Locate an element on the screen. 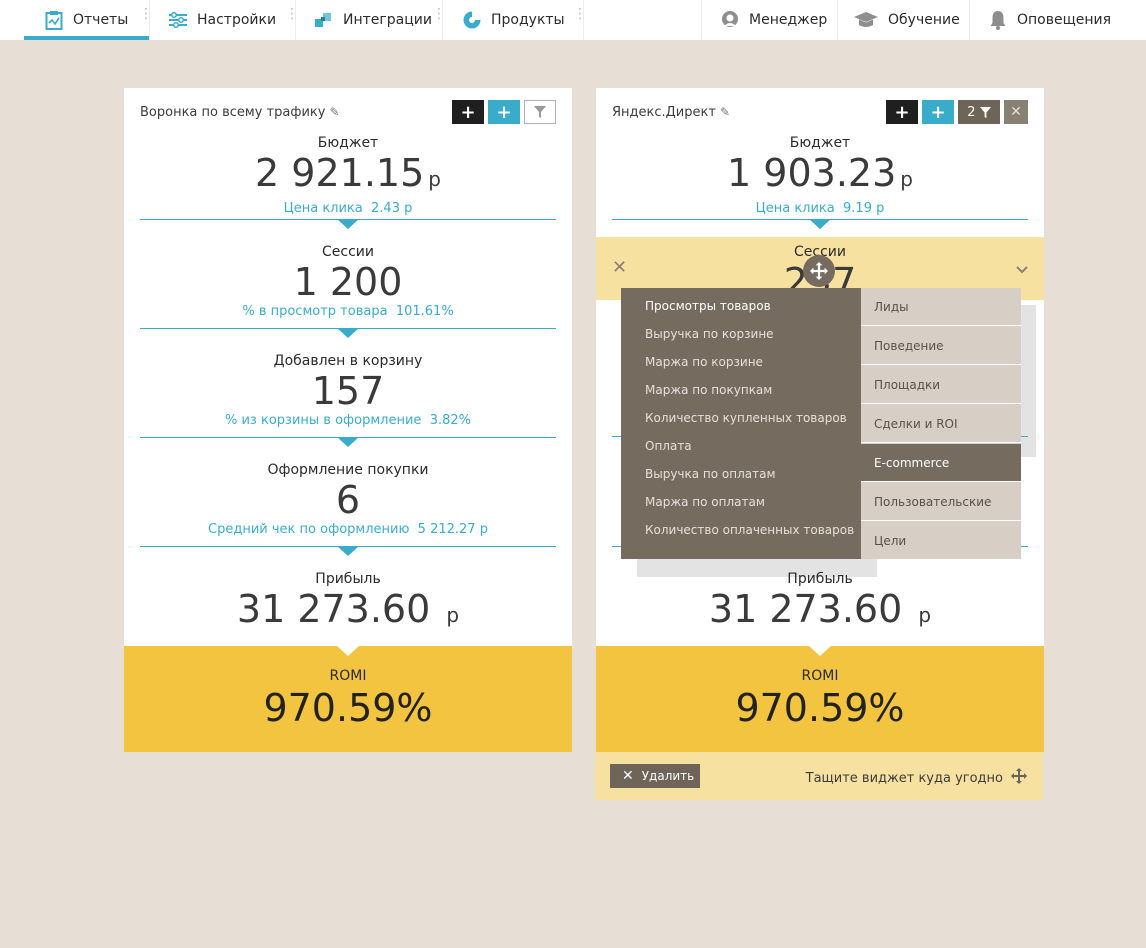 The width and height of the screenshot is (1146, 948). nav-tab-products: Продукты is located at coordinates (513, 20).